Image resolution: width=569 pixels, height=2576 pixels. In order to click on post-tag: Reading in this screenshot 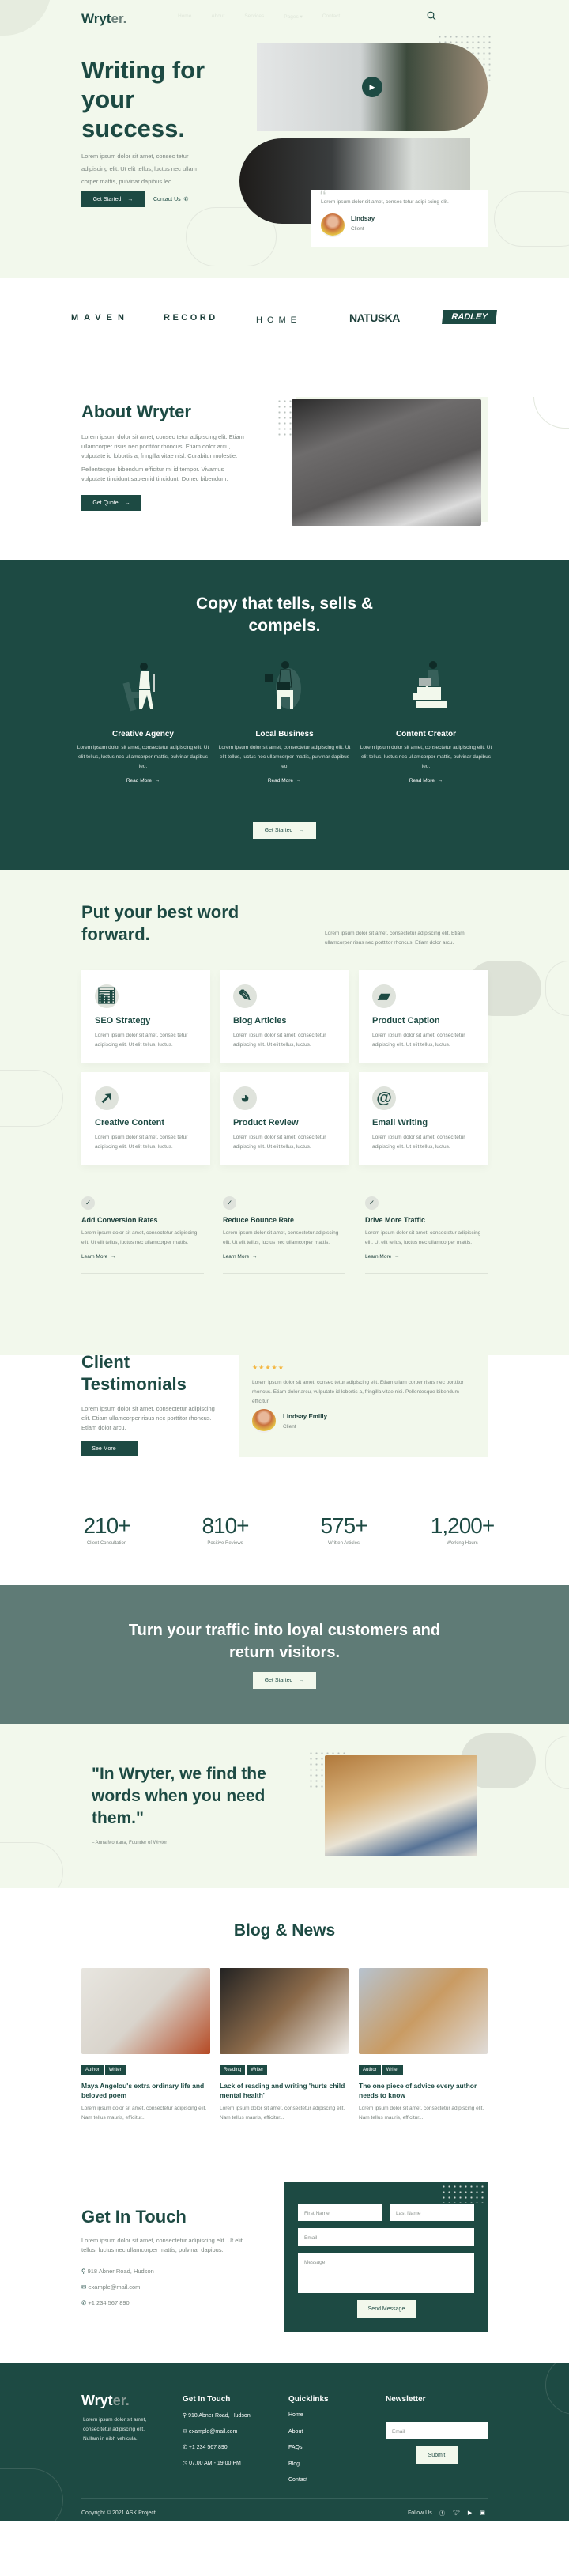, I will do `click(233, 2070)`.